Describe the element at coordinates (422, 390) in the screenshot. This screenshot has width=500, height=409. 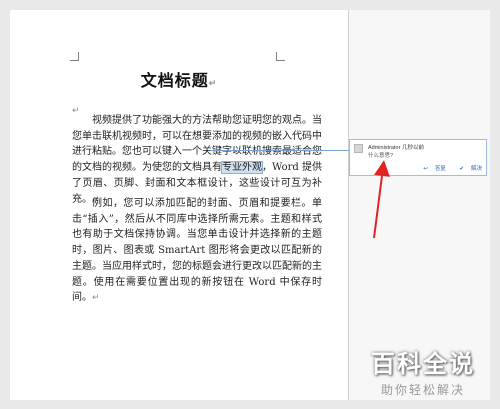
I see `watermark-sub-text: 助你轻松解决` at that location.